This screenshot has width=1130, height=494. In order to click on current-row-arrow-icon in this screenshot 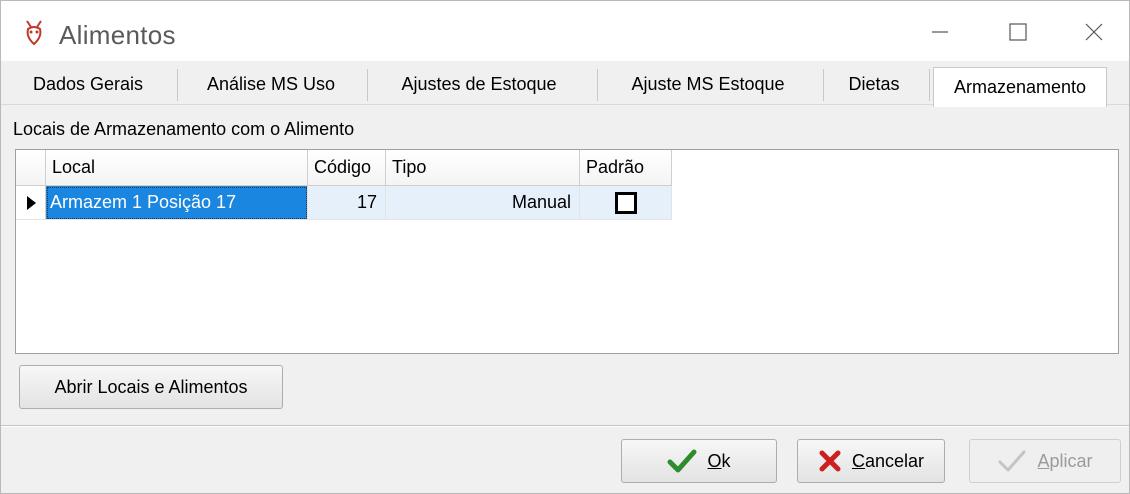, I will do `click(31, 202)`.